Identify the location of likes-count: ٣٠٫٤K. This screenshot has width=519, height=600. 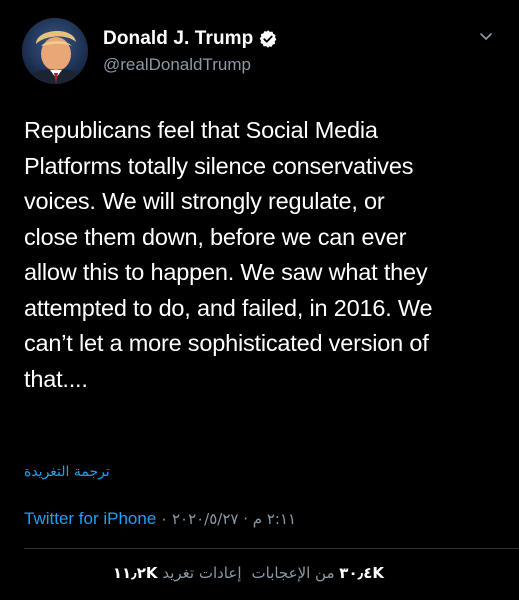
(361, 573).